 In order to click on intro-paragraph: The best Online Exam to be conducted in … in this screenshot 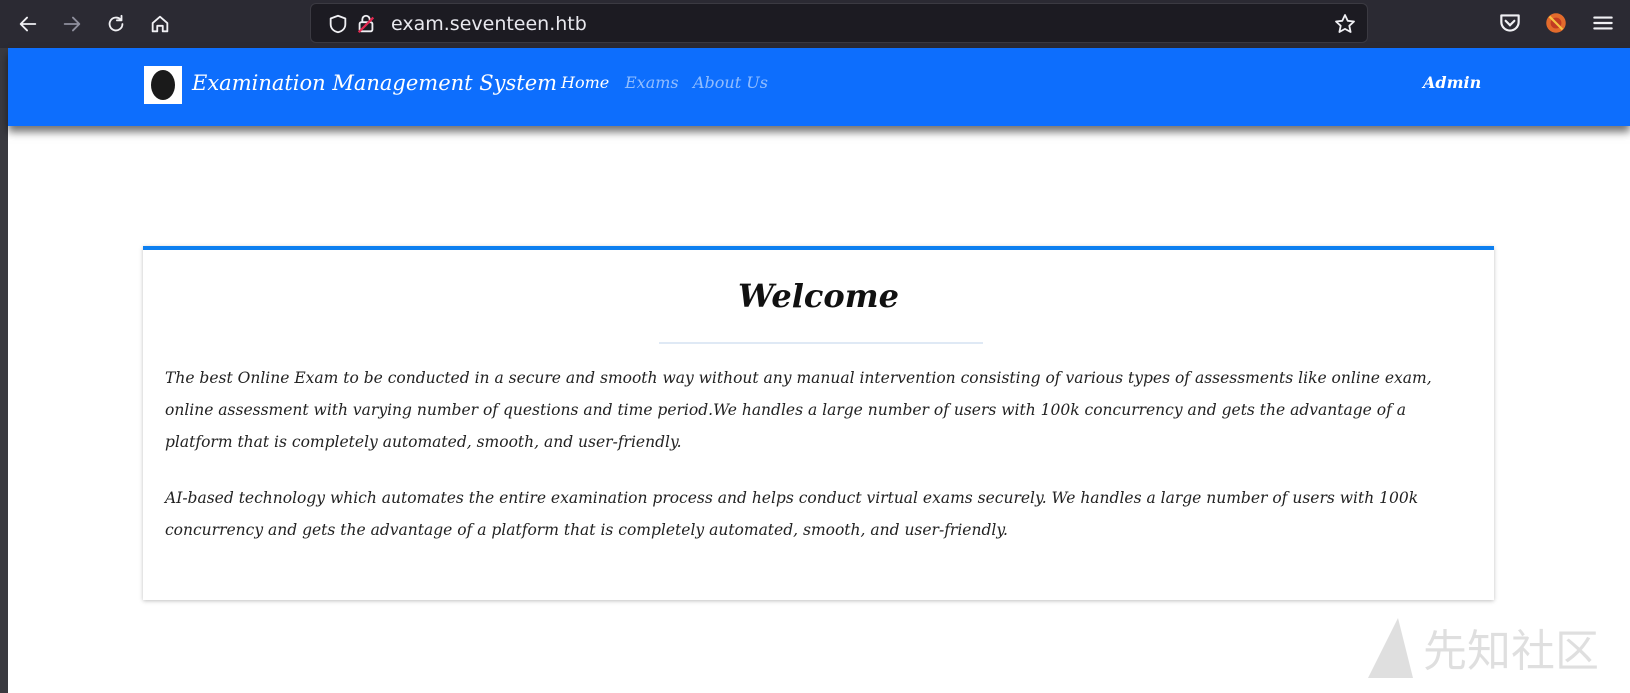, I will do `click(798, 410)`.